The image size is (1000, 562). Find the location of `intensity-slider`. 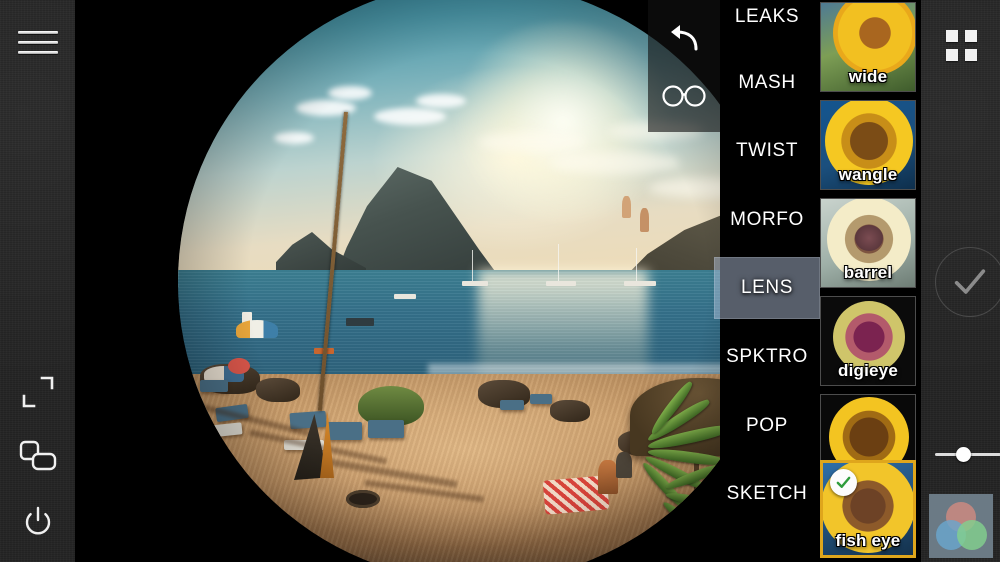

intensity-slider is located at coordinates (967, 454).